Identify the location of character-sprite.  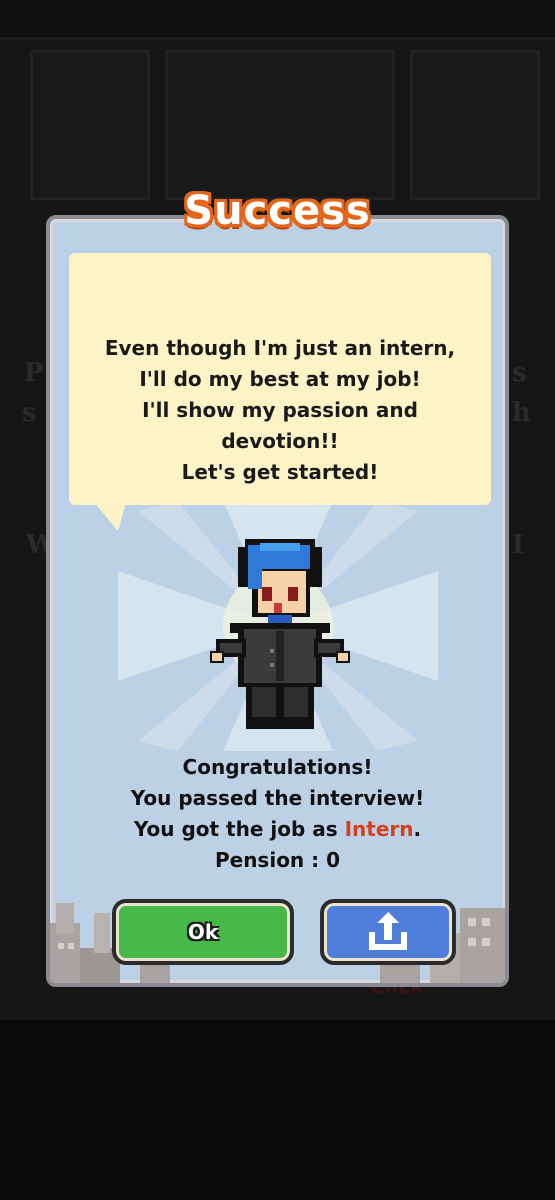
(280, 634).